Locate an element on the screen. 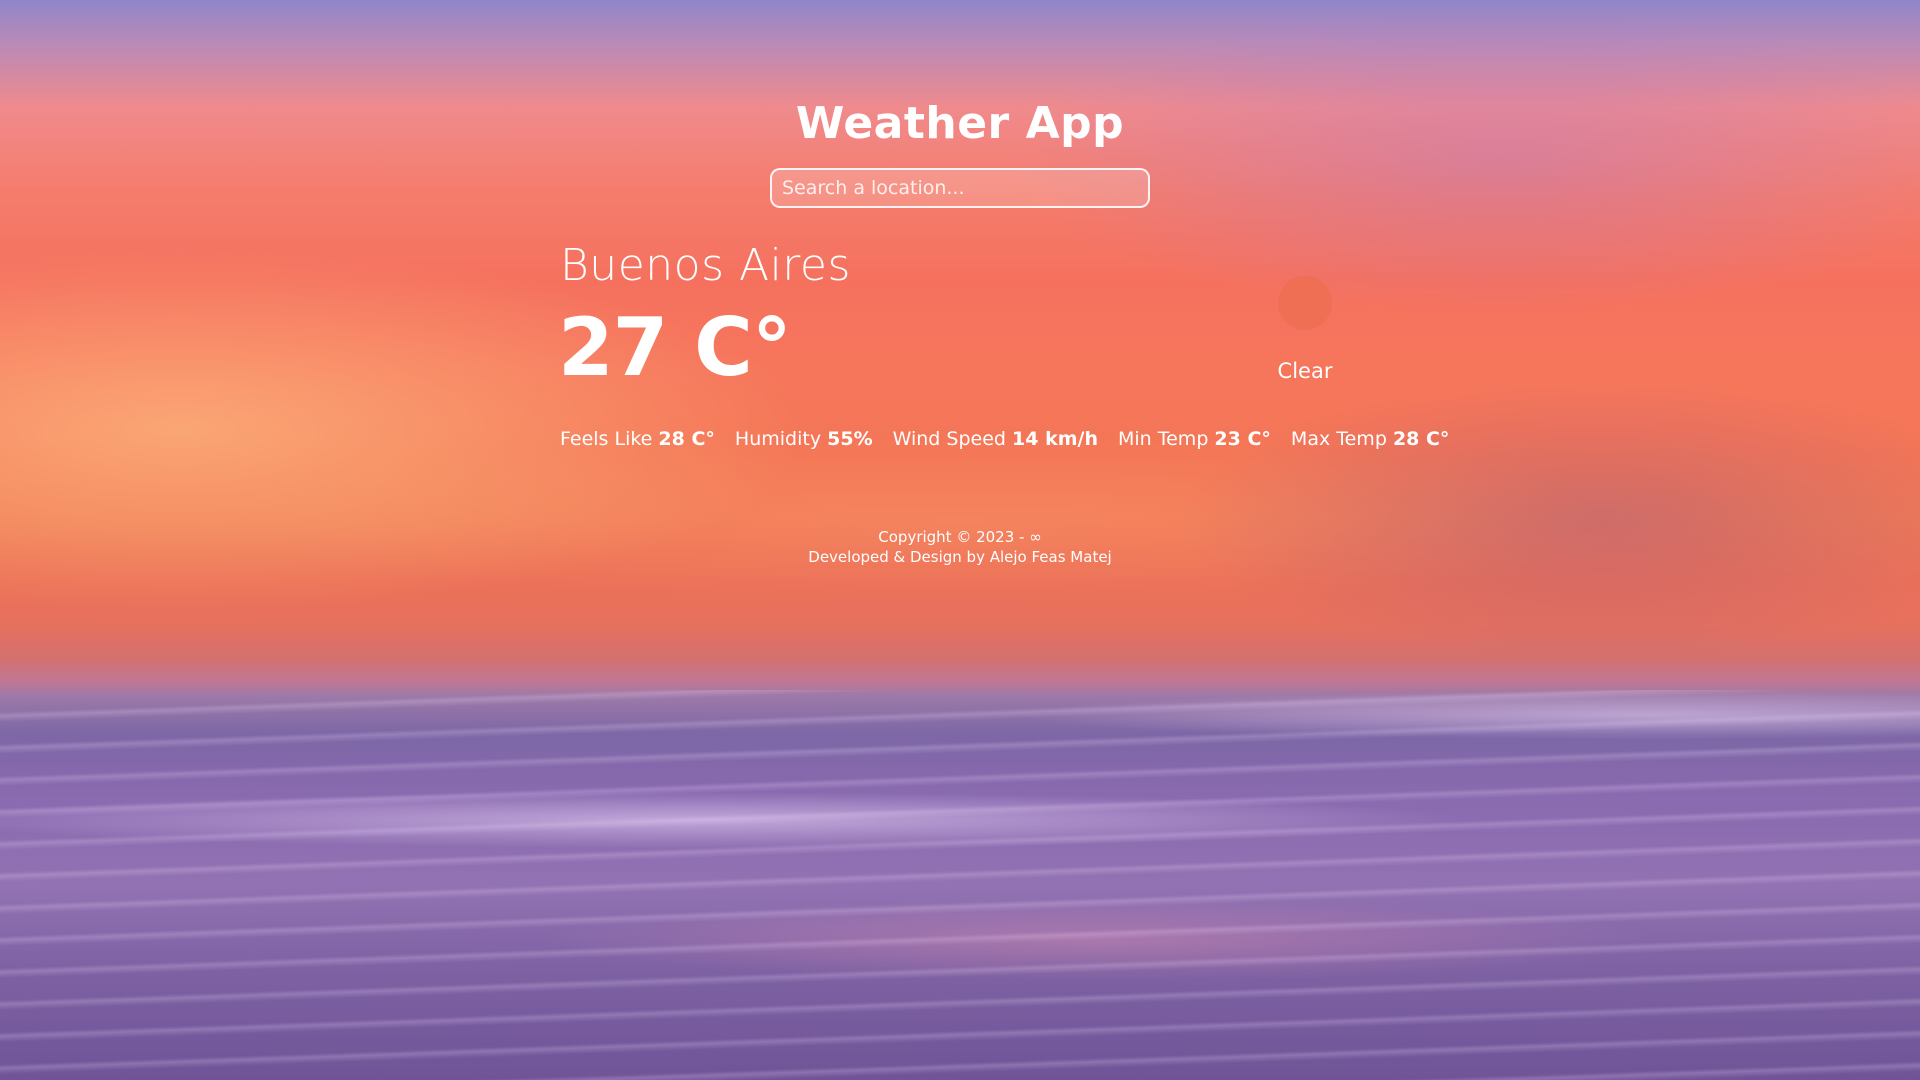 Image resolution: width=1920 pixels, height=1080 pixels. search-input is located at coordinates (960, 188).